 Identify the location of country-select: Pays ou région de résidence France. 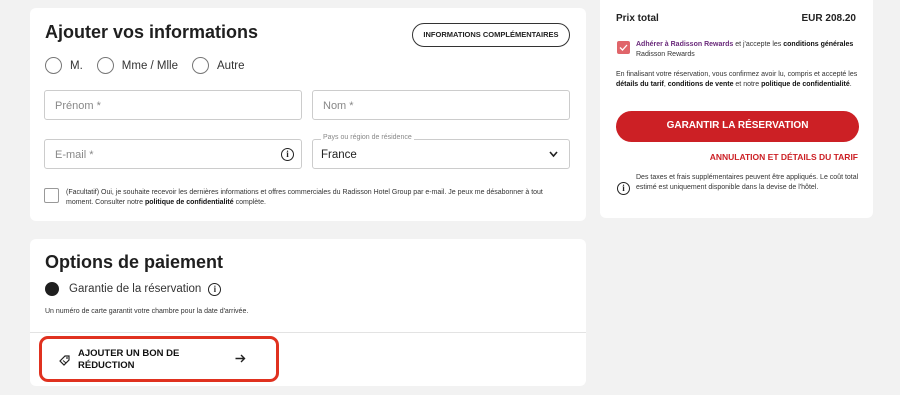
(441, 151).